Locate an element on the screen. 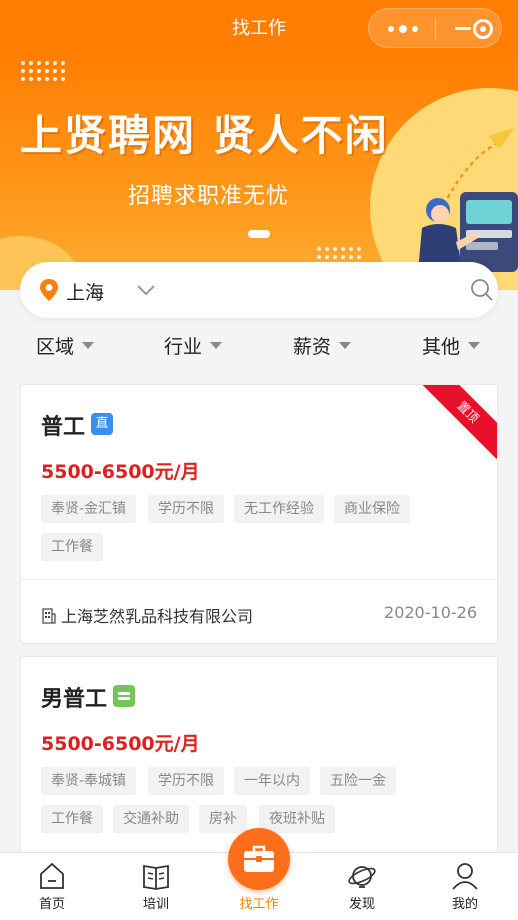 This screenshot has height=920, width=518. verified-badge-icon is located at coordinates (124, 696).